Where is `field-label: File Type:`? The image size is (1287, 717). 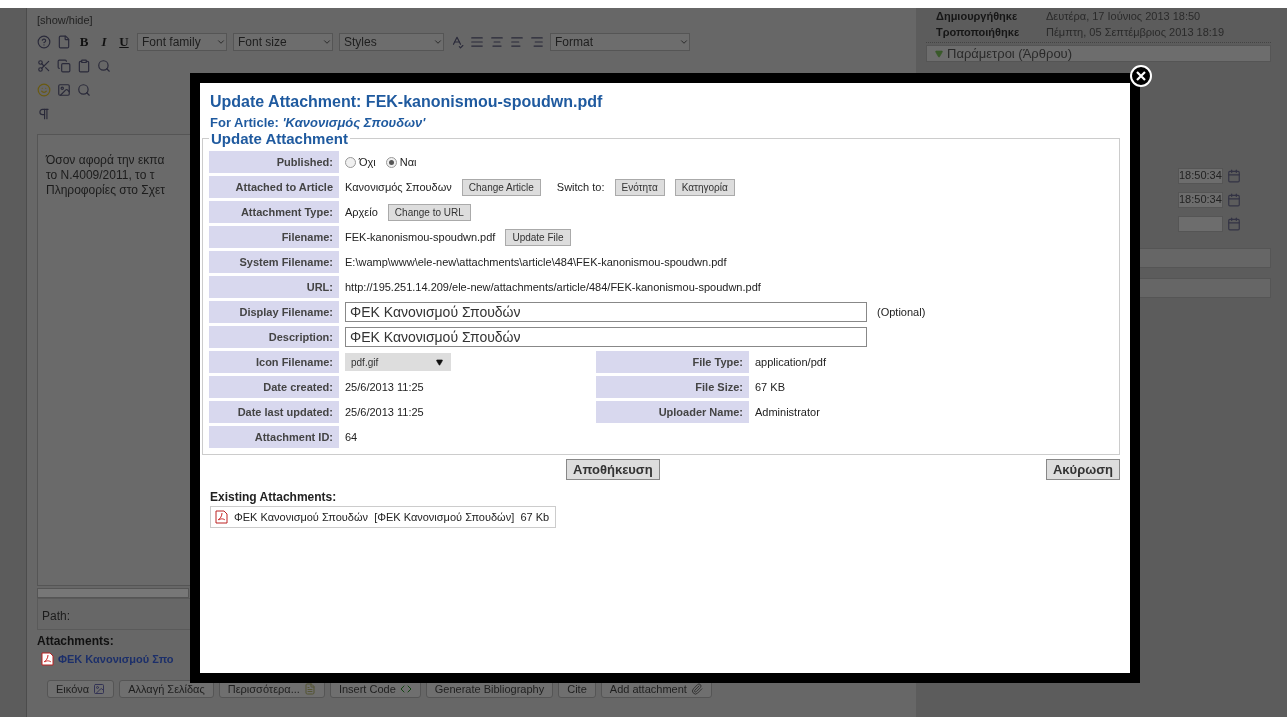 field-label: File Type: is located at coordinates (672, 362).